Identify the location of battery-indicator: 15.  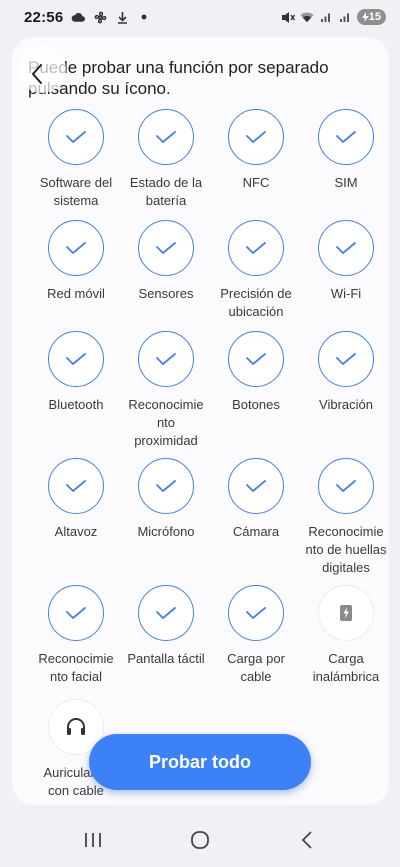
(371, 17).